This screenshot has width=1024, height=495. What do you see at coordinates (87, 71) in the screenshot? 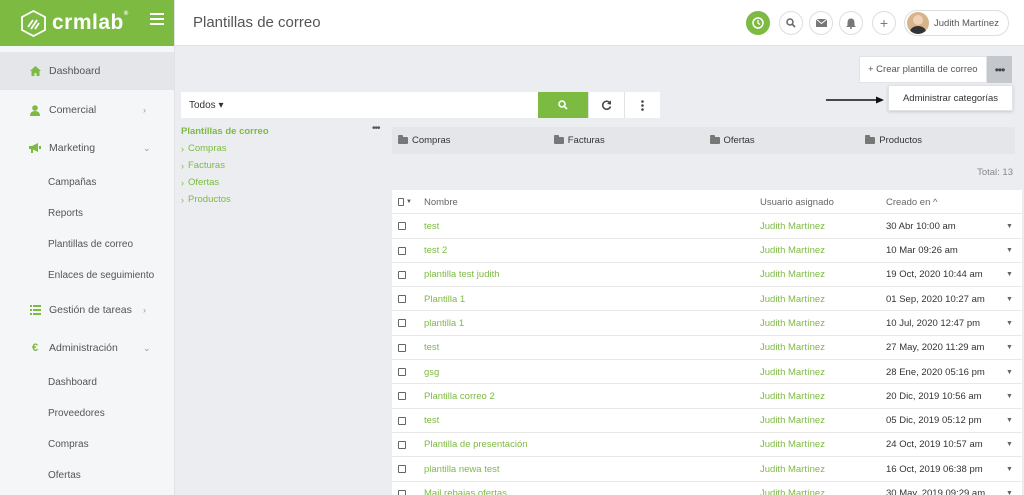
I see `sidebar-item-dashboard: Dashboard` at bounding box center [87, 71].